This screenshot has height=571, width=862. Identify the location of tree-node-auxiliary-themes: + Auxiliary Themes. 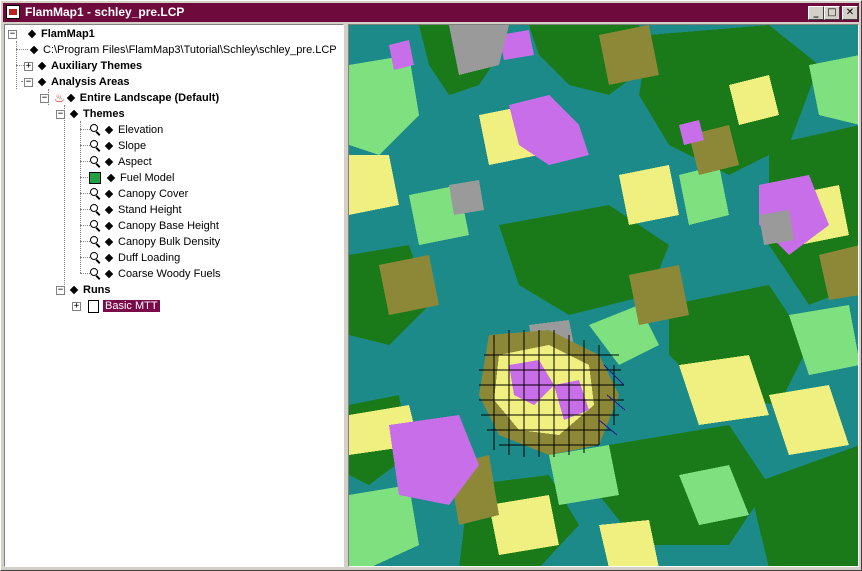
(83, 66).